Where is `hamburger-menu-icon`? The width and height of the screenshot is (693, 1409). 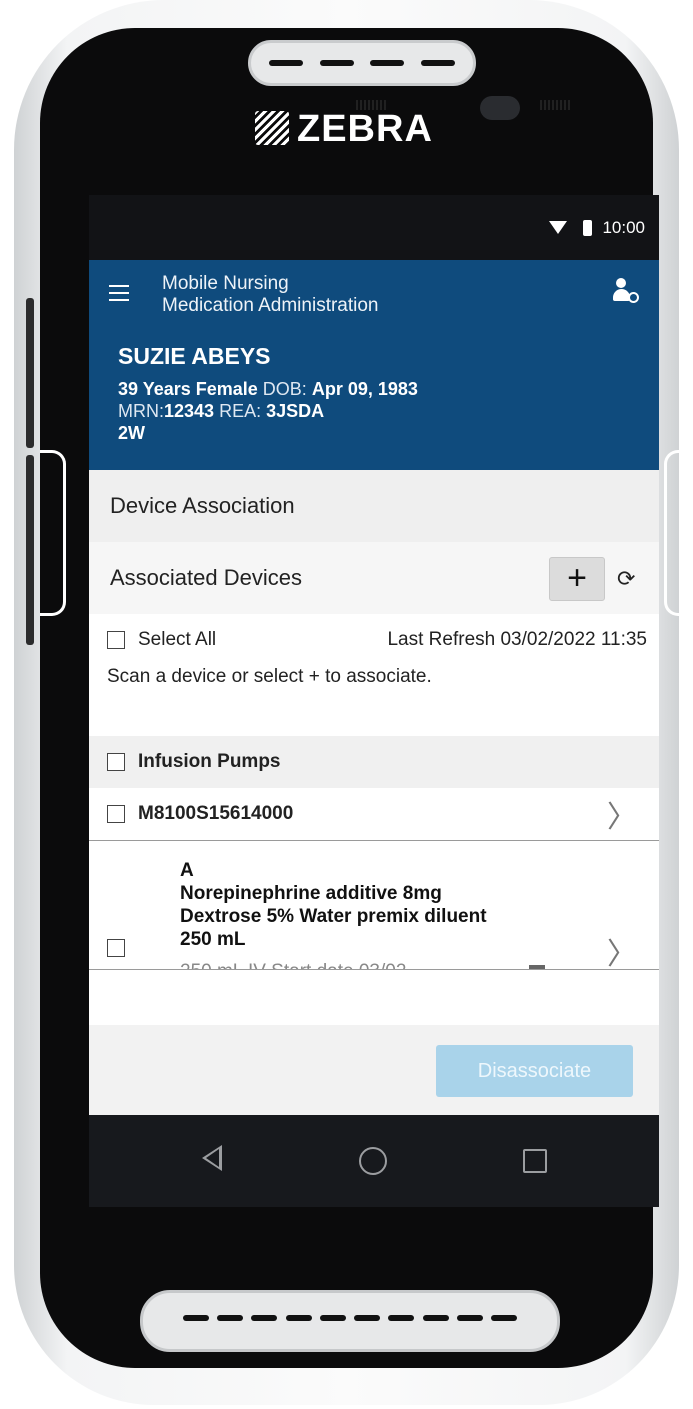
hamburger-menu-icon is located at coordinates (119, 293).